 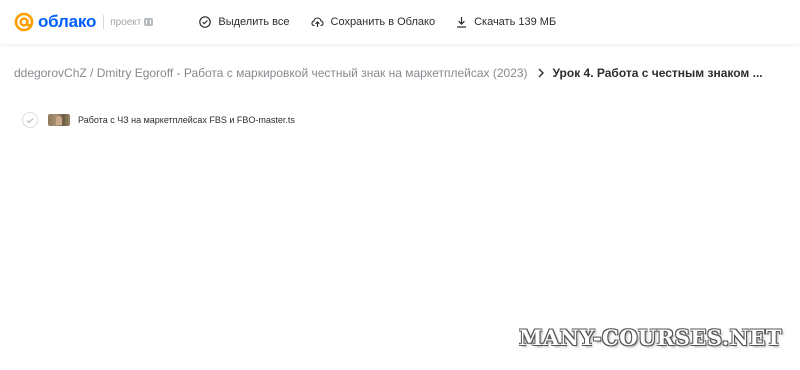 I want to click on cloud-logo: облако, so click(x=55, y=22).